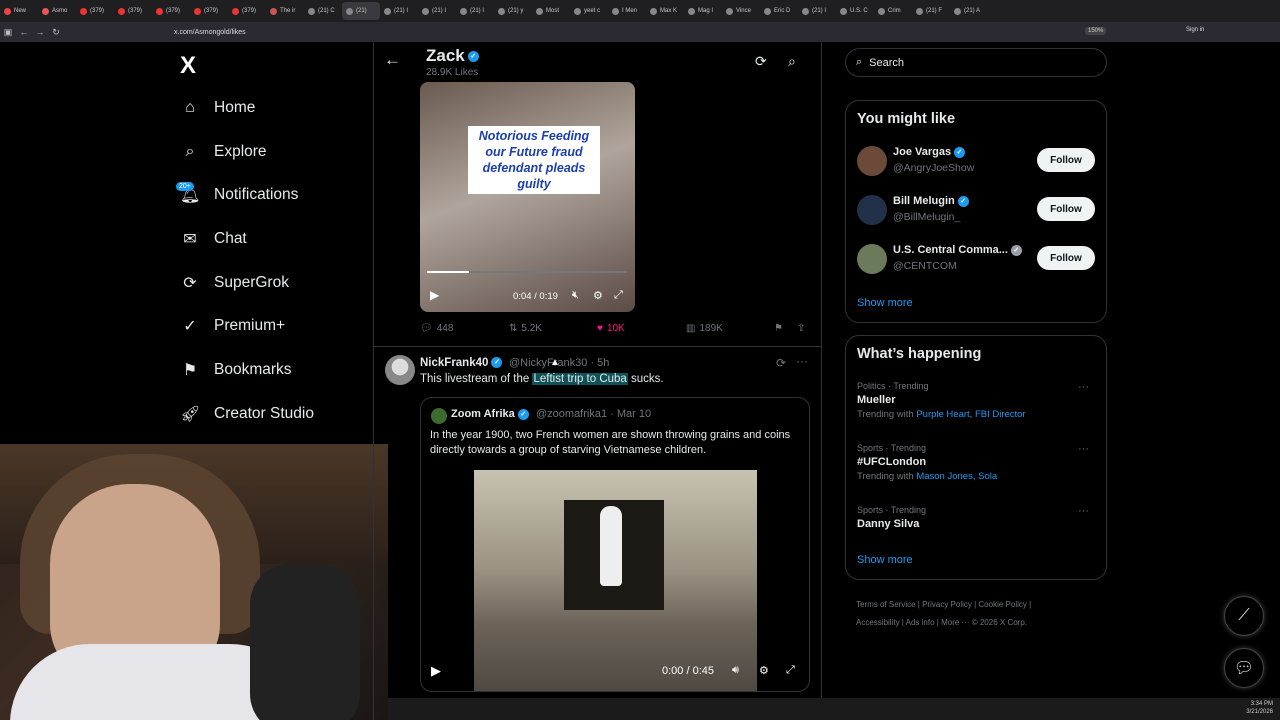  What do you see at coordinates (239, 195) in the screenshot?
I see `nav-item-notifications: 🔔︎ Notifications` at bounding box center [239, 195].